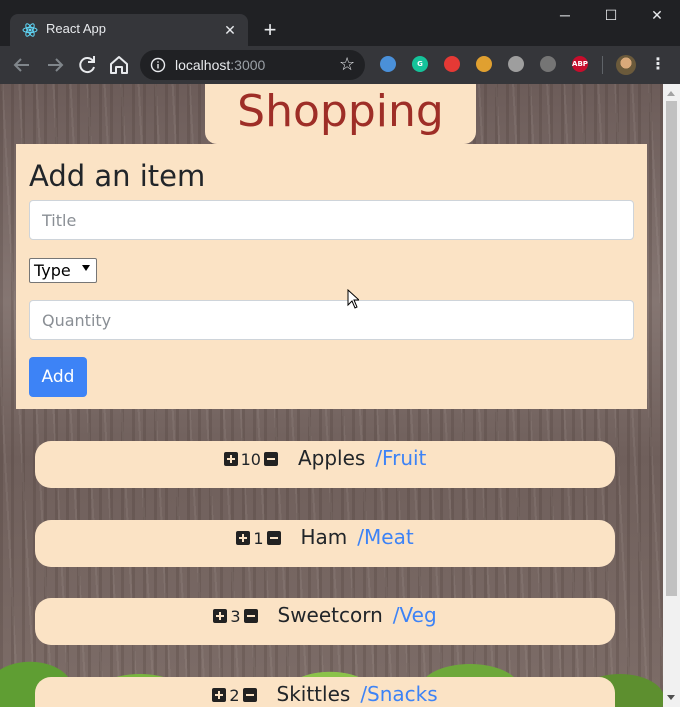 This screenshot has height=707, width=680. What do you see at coordinates (388, 64) in the screenshot?
I see `search-extension-icon` at bounding box center [388, 64].